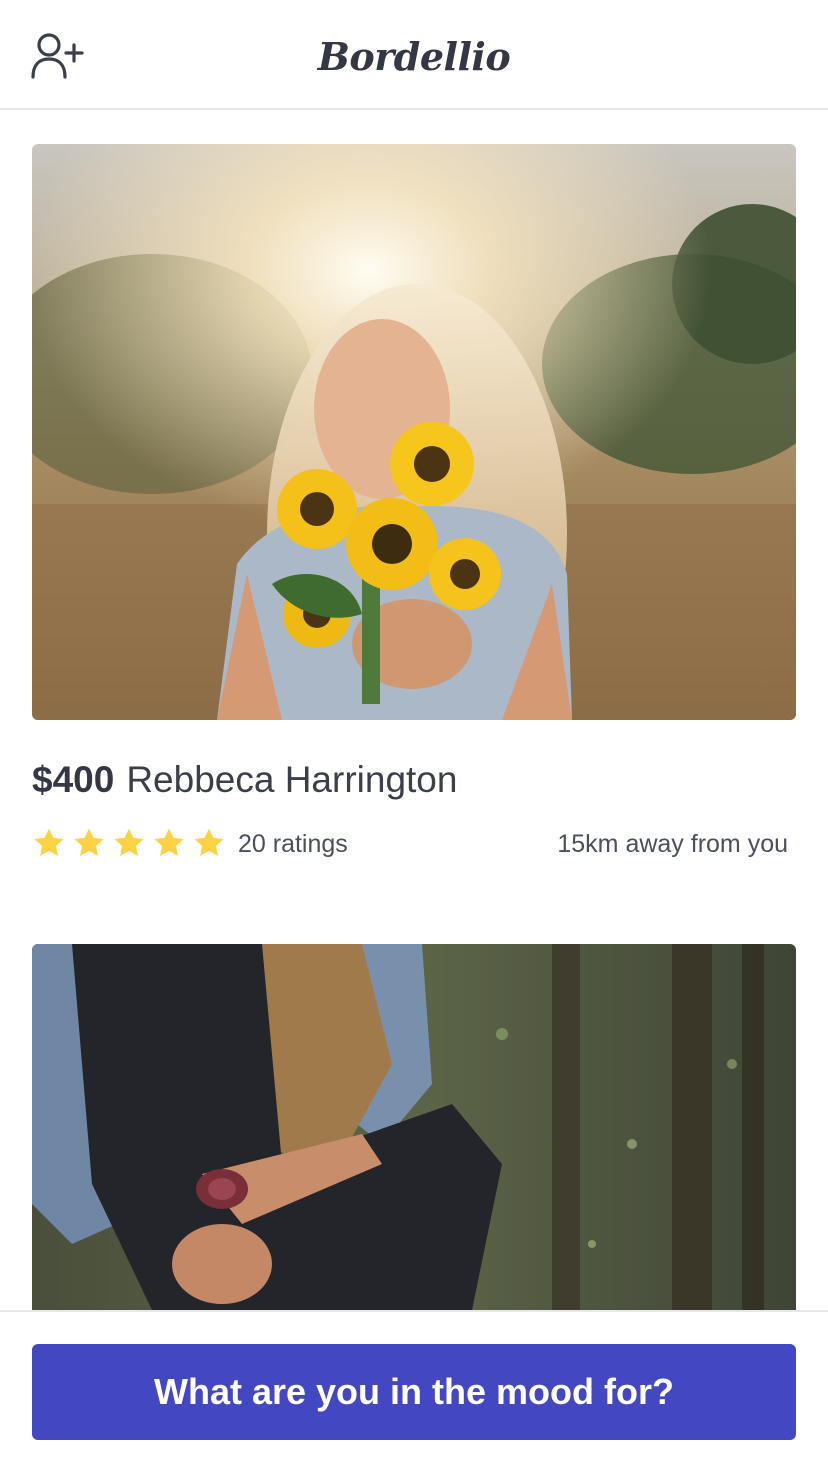  Describe the element at coordinates (414, 844) in the screenshot. I see `listing-meta: 20 ratings 15km away from you` at that location.